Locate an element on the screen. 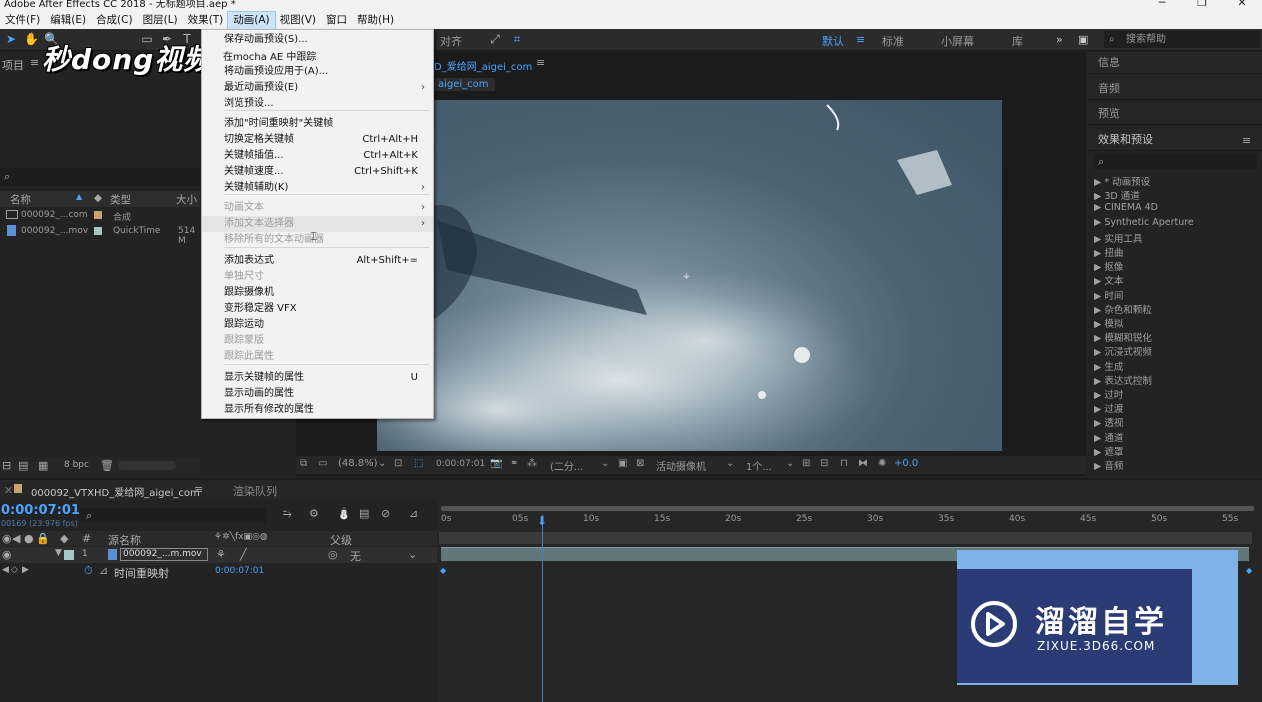  menu-item: 显示动画的属性 is located at coordinates (317, 394).